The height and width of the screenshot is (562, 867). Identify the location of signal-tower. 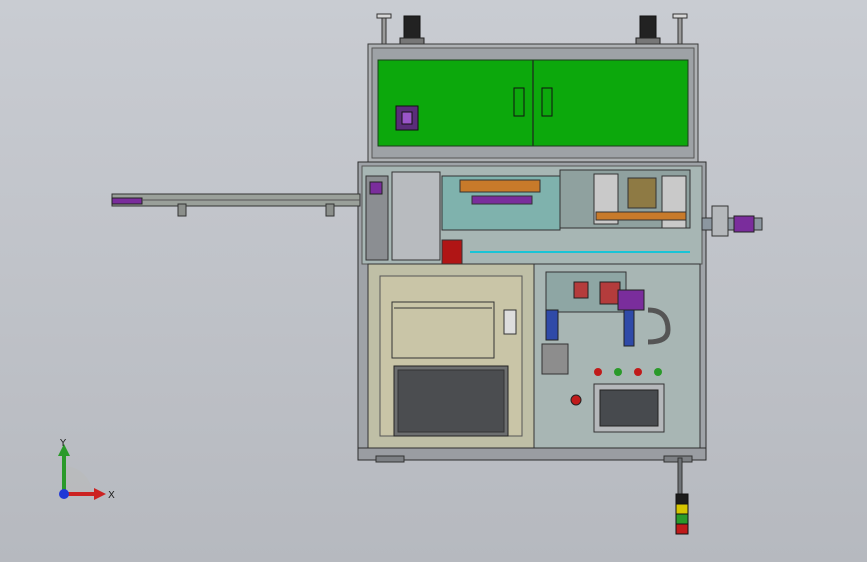
(682, 496).